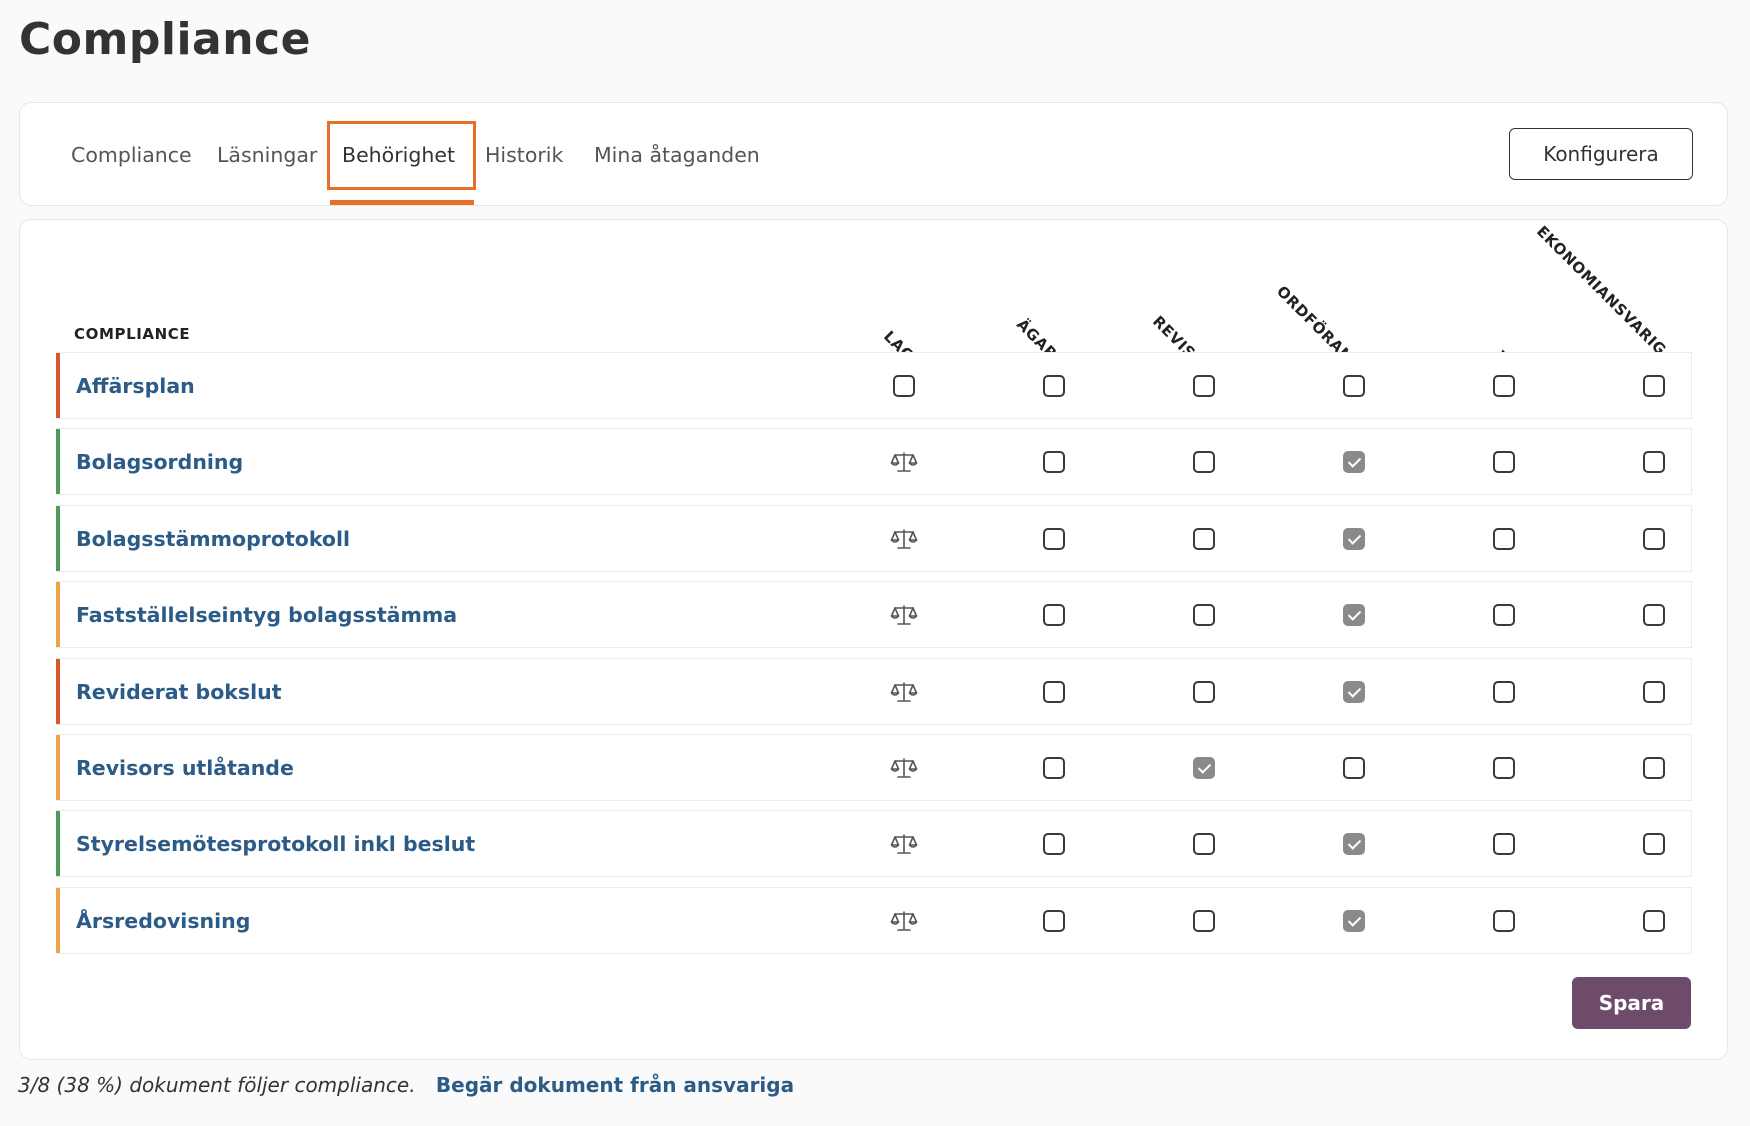 This screenshot has height=1126, width=1750. I want to click on table-row: Fastställelseintyg bolagsstämma, so click(874, 614).